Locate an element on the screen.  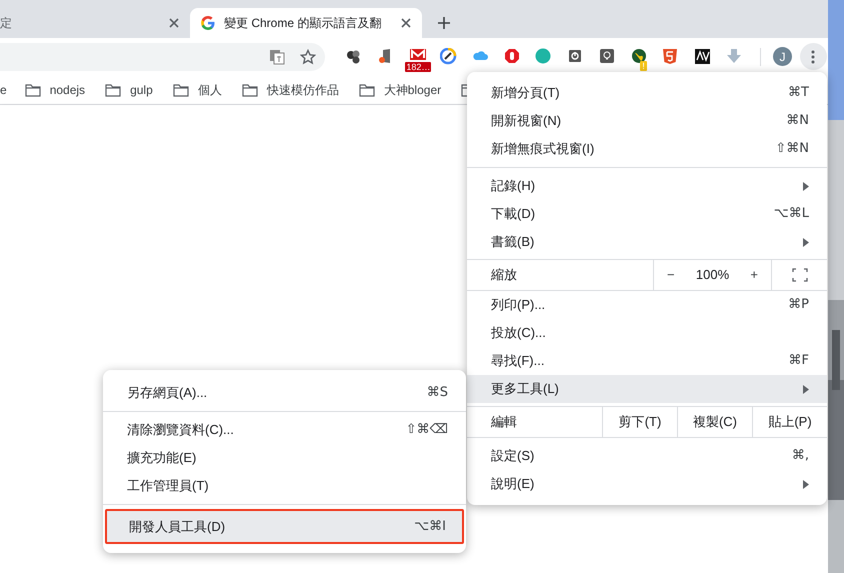
menu-item: 設定(S) ⌘, is located at coordinates (647, 456).